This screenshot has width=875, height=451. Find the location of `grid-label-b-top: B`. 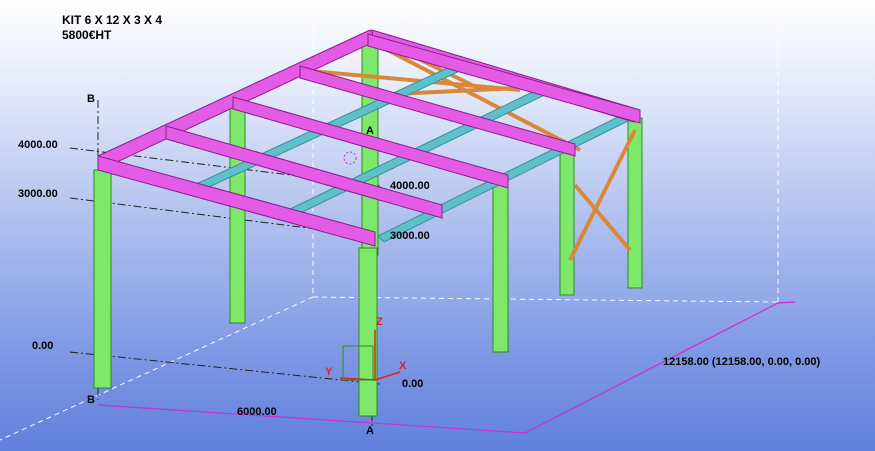

grid-label-b-top: B is located at coordinates (91, 99).